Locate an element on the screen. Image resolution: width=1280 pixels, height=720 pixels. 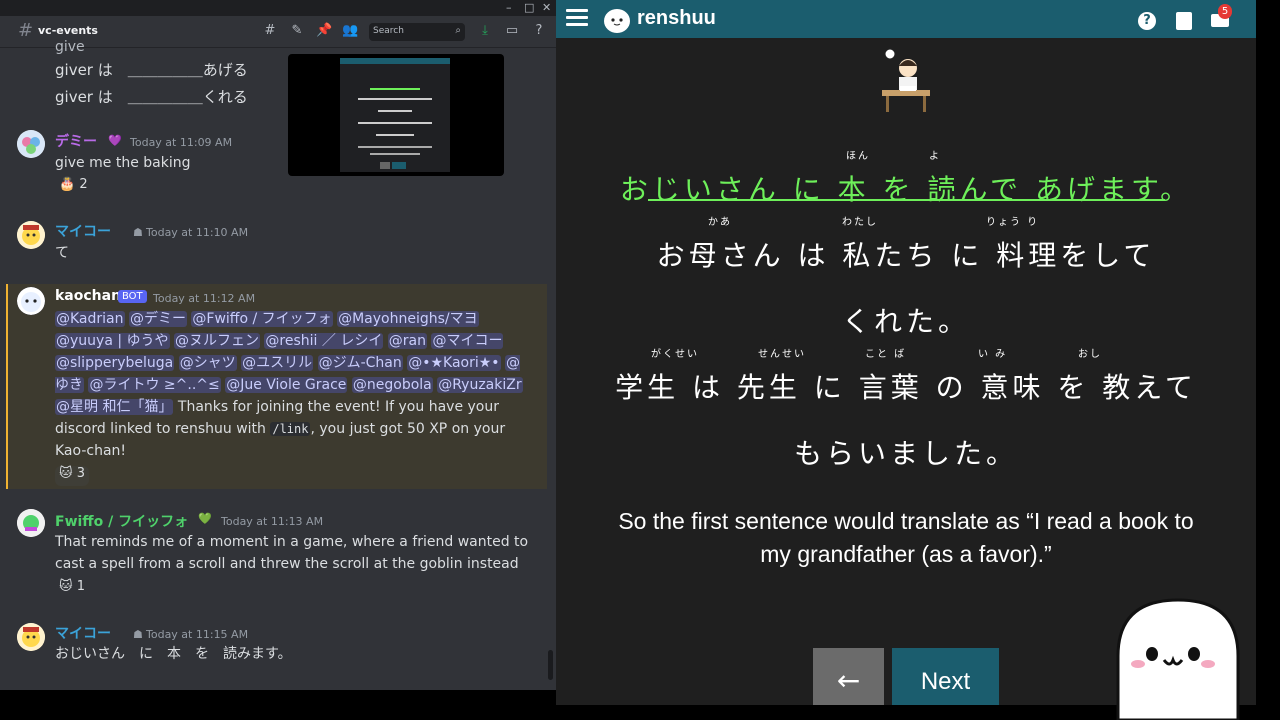
kaochan-mascot is located at coordinates (1178, 659).